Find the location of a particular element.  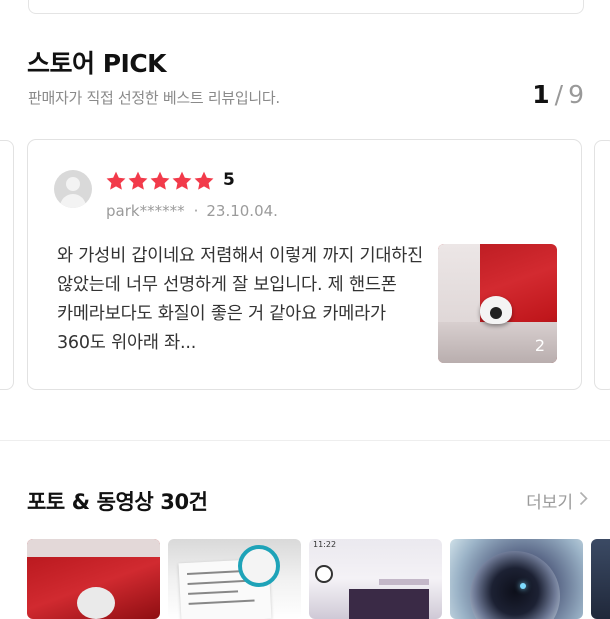

star-rating is located at coordinates (160, 181).